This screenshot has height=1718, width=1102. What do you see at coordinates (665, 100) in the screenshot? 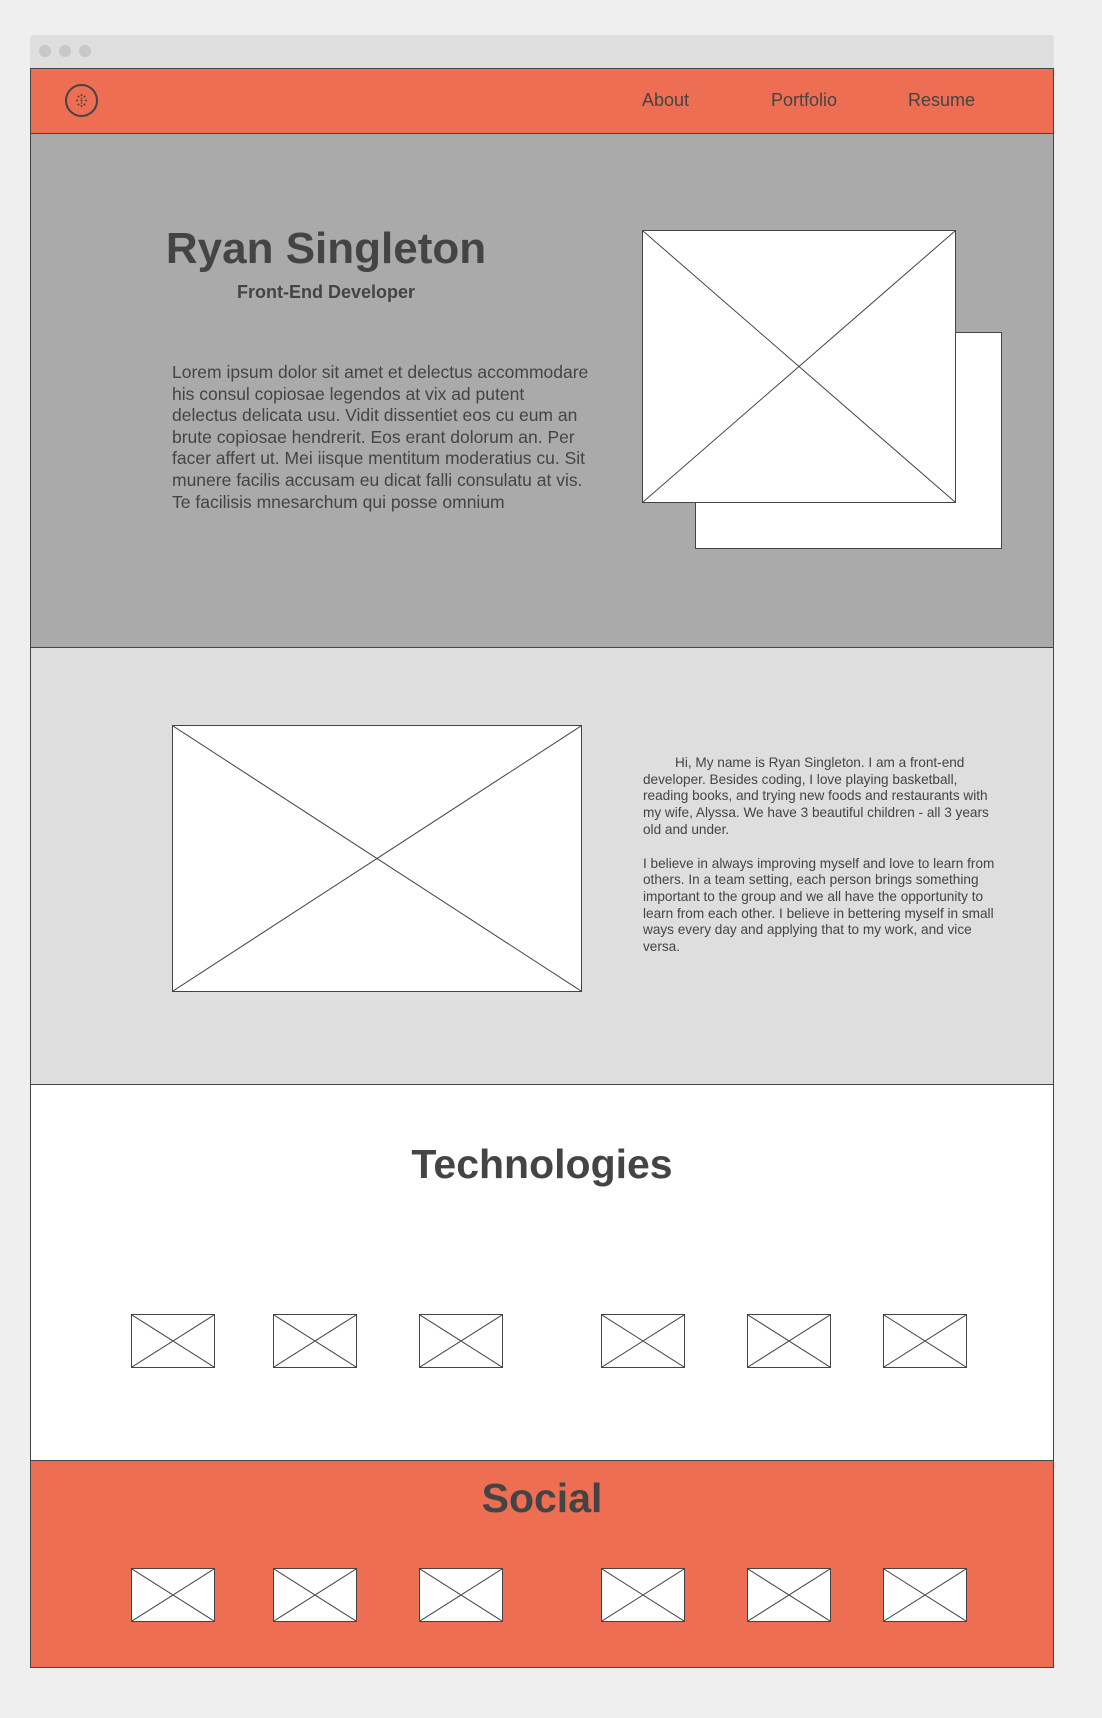
I see `nav-link-about: About` at bounding box center [665, 100].